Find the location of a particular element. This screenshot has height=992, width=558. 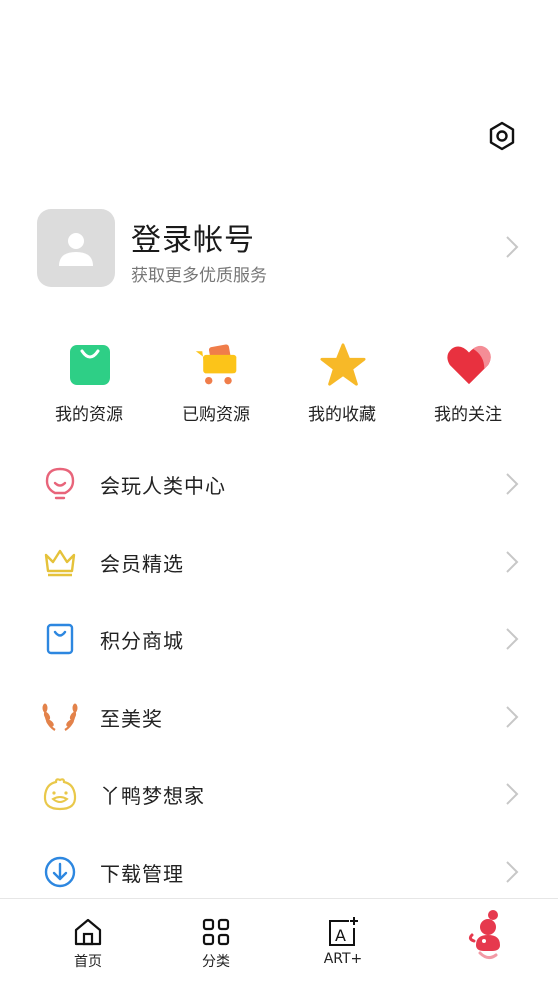

bulb-icon is located at coordinates (60, 484).